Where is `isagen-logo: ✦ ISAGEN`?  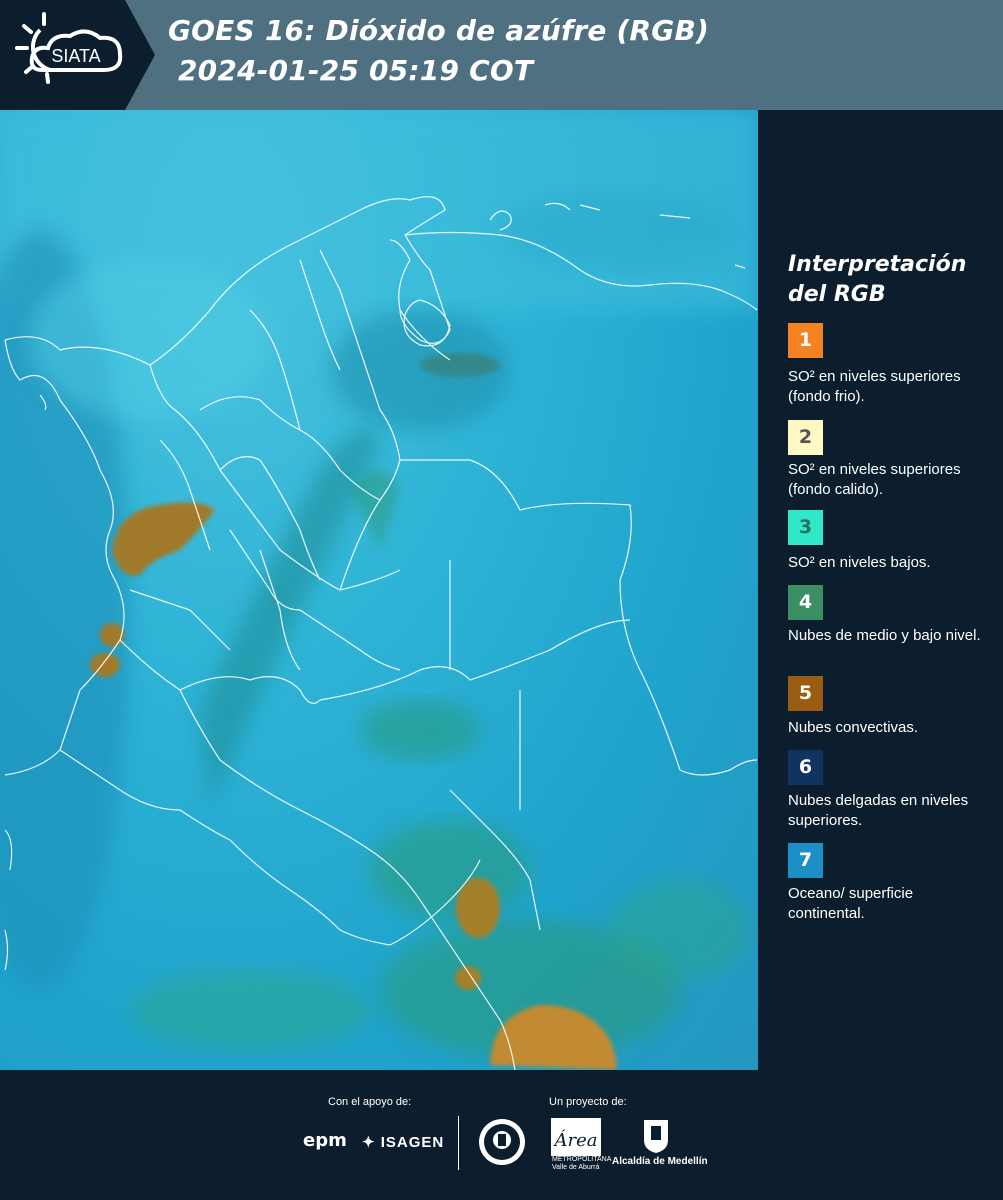 isagen-logo: ✦ ISAGEN is located at coordinates (403, 1142).